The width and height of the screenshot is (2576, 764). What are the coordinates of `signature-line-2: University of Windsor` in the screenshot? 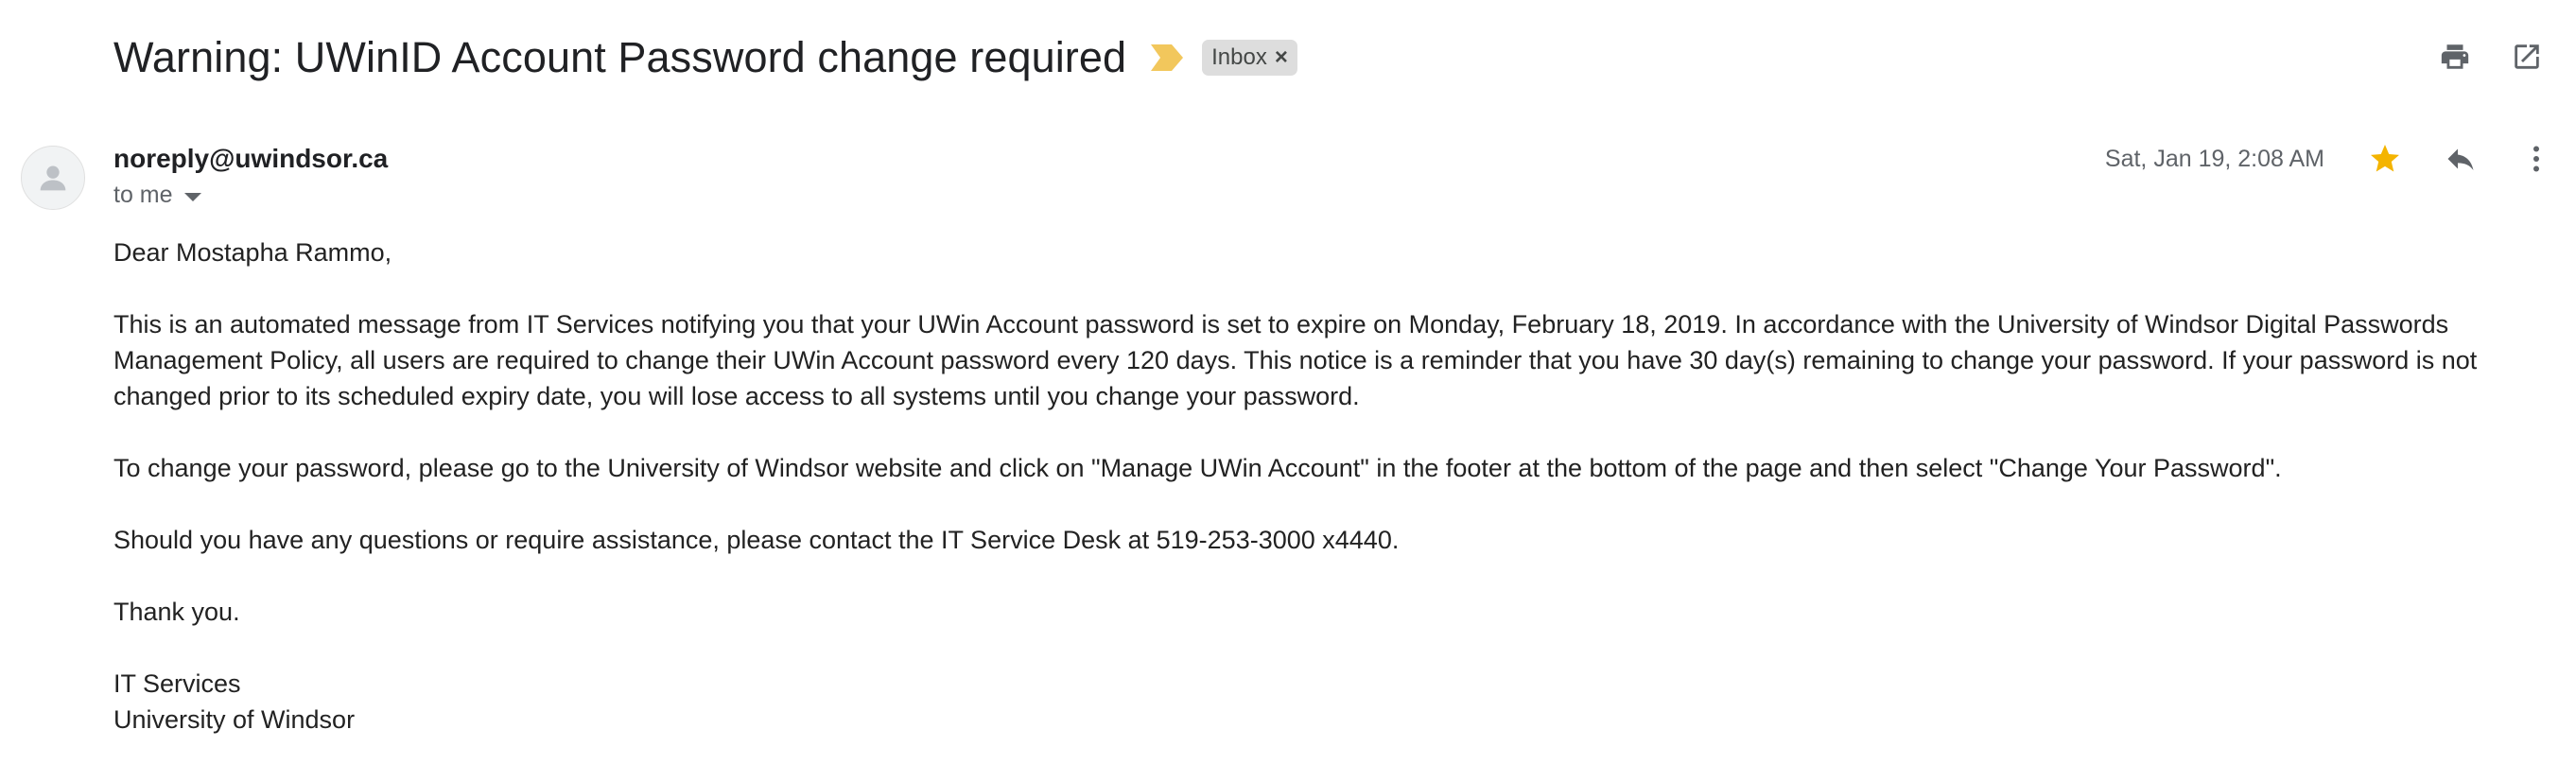 It's located at (234, 719).